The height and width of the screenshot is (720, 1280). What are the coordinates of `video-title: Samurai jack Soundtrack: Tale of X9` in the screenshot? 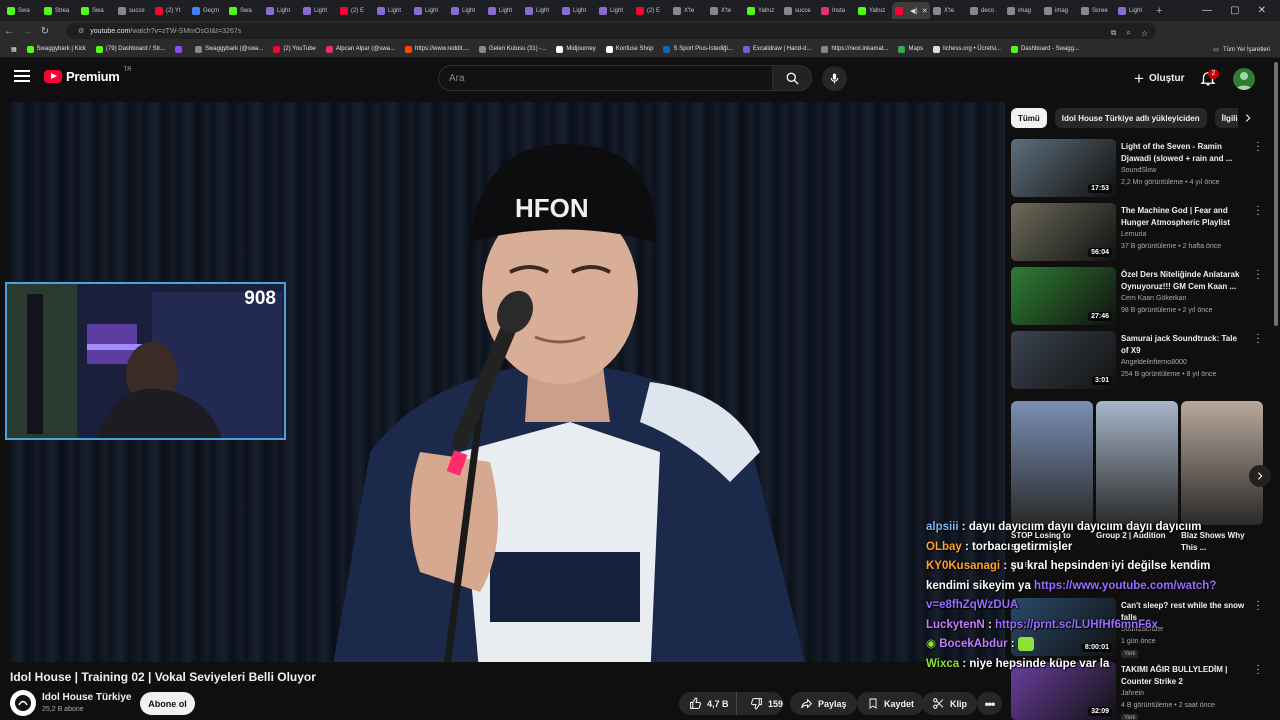 It's located at (1183, 345).